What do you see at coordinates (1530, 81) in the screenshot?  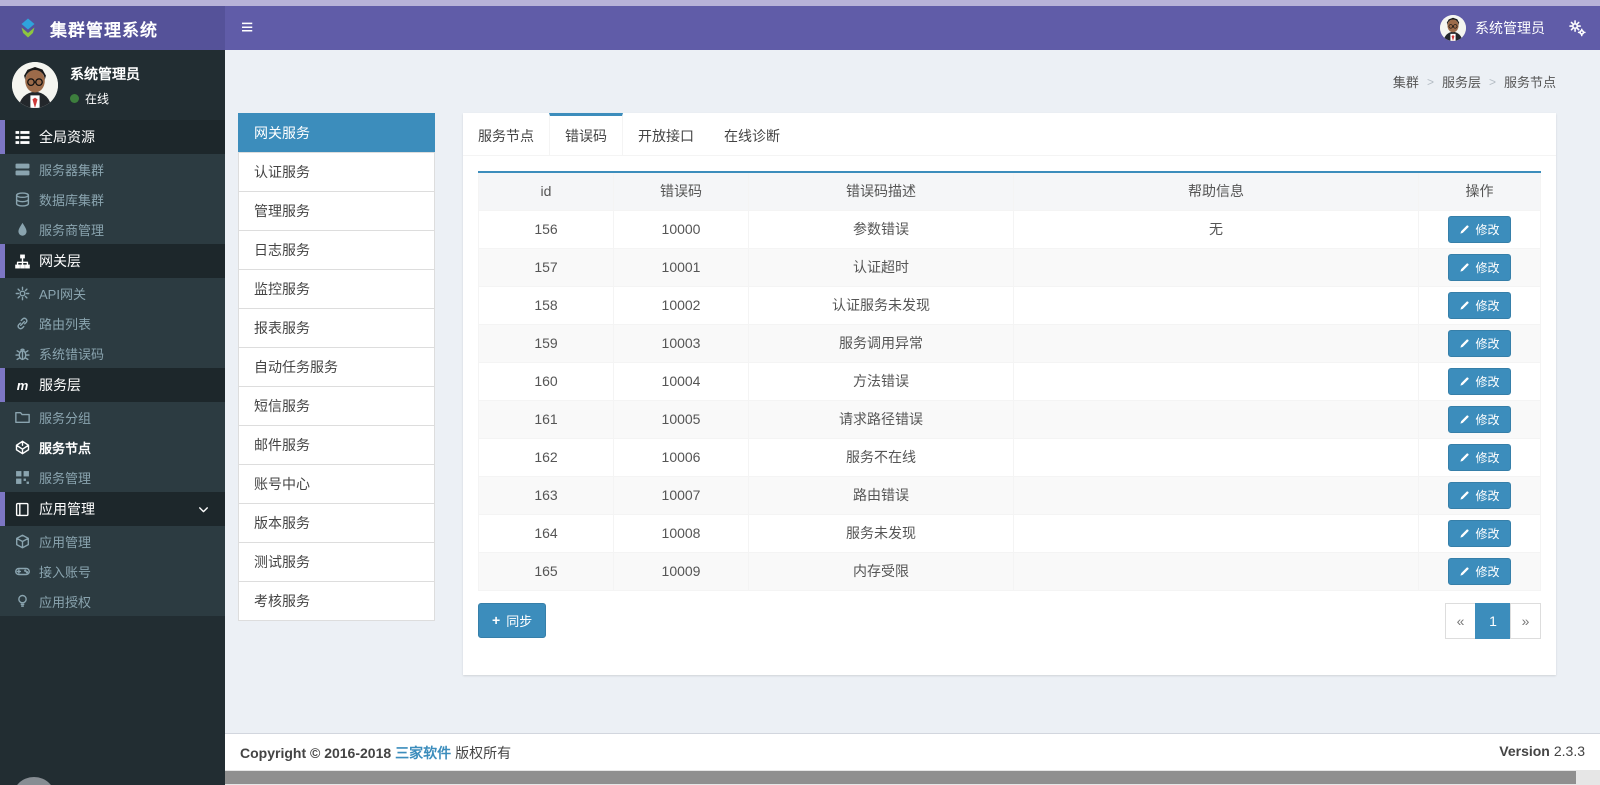 I see `breadcrumb-item-service-nodes: 服务节点` at bounding box center [1530, 81].